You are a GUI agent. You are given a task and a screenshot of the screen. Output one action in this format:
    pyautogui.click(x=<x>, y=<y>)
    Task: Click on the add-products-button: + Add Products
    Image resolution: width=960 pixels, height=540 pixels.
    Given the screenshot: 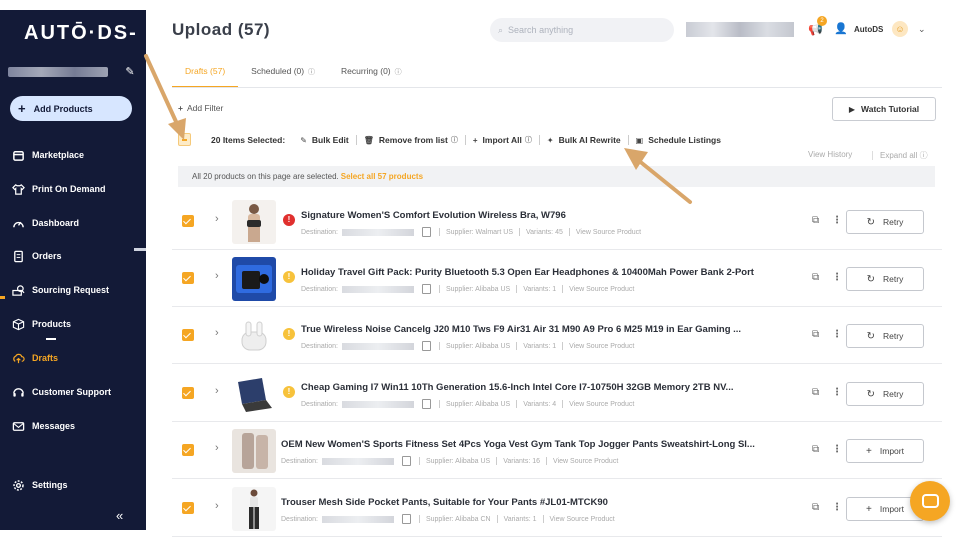 What is the action you would take?
    pyautogui.click(x=71, y=108)
    